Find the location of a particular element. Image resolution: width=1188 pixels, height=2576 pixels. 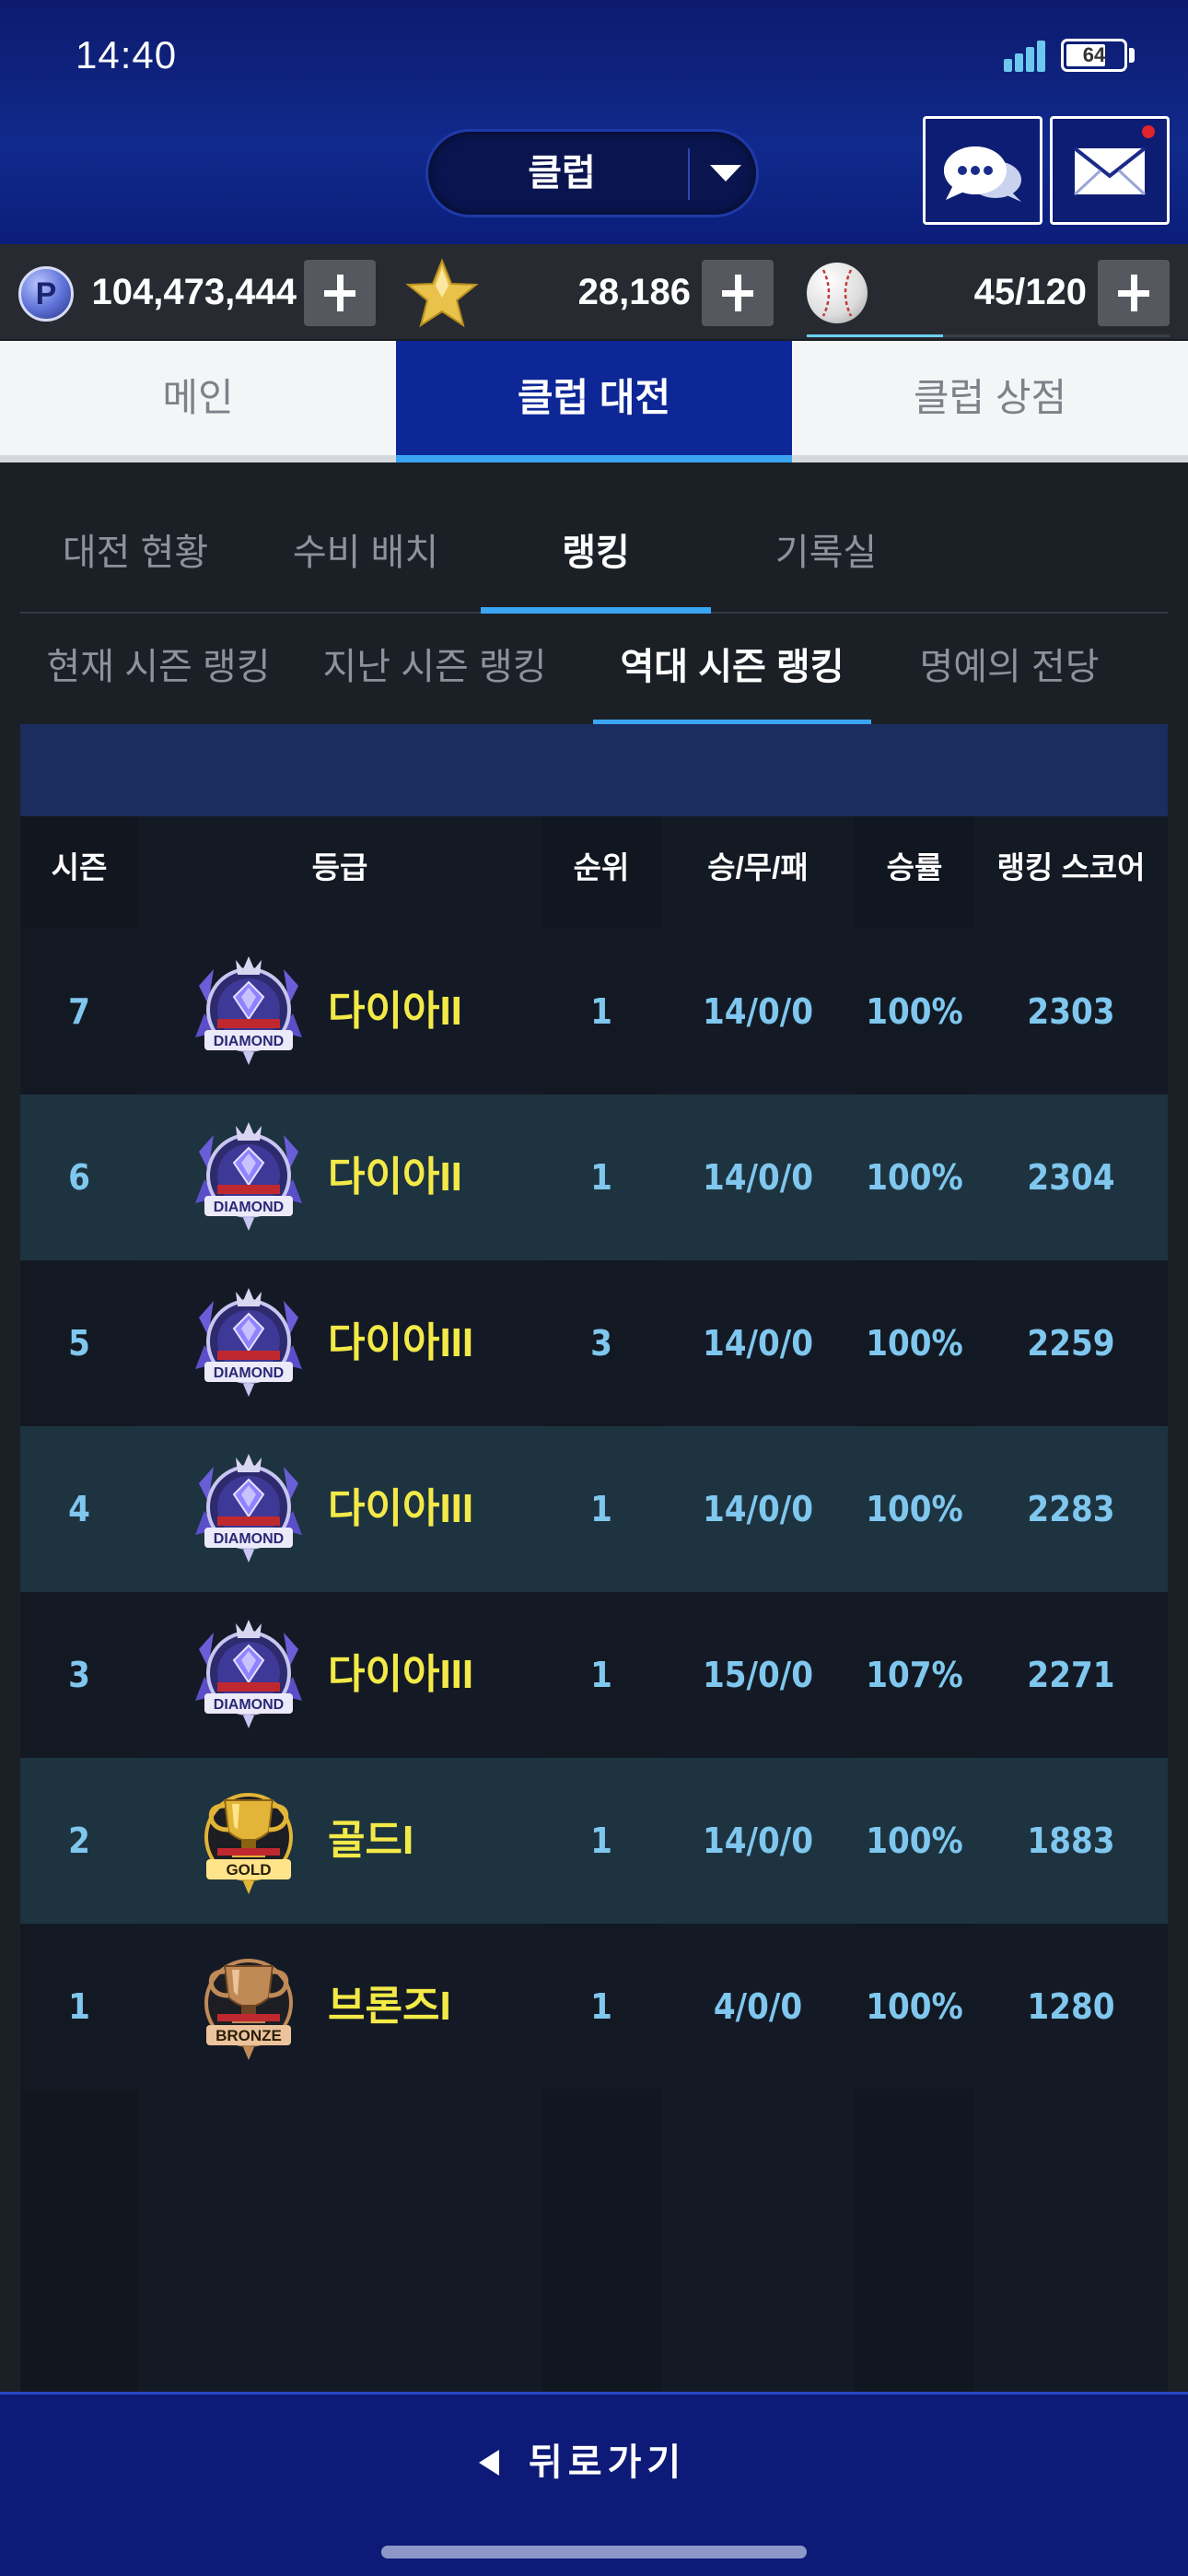

club-dropdown-label: 클럽 is located at coordinates (562, 173).